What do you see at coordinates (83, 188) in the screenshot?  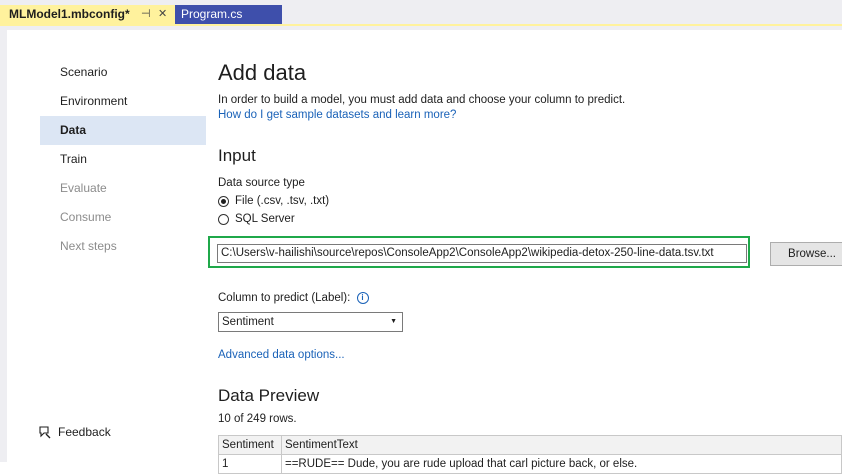 I see `nav-item-evaluate: Evaluate` at bounding box center [83, 188].